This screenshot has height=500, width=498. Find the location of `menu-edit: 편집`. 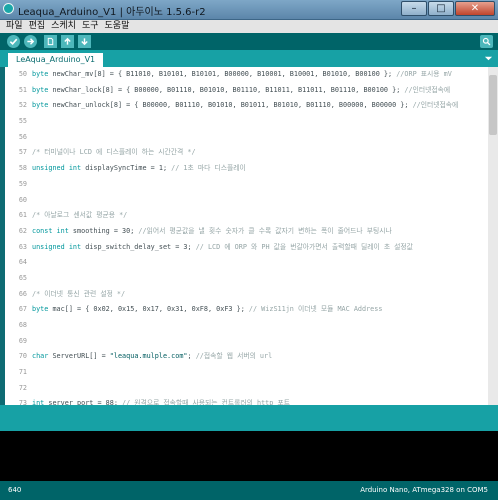

menu-edit: 편집 is located at coordinates (37, 26).